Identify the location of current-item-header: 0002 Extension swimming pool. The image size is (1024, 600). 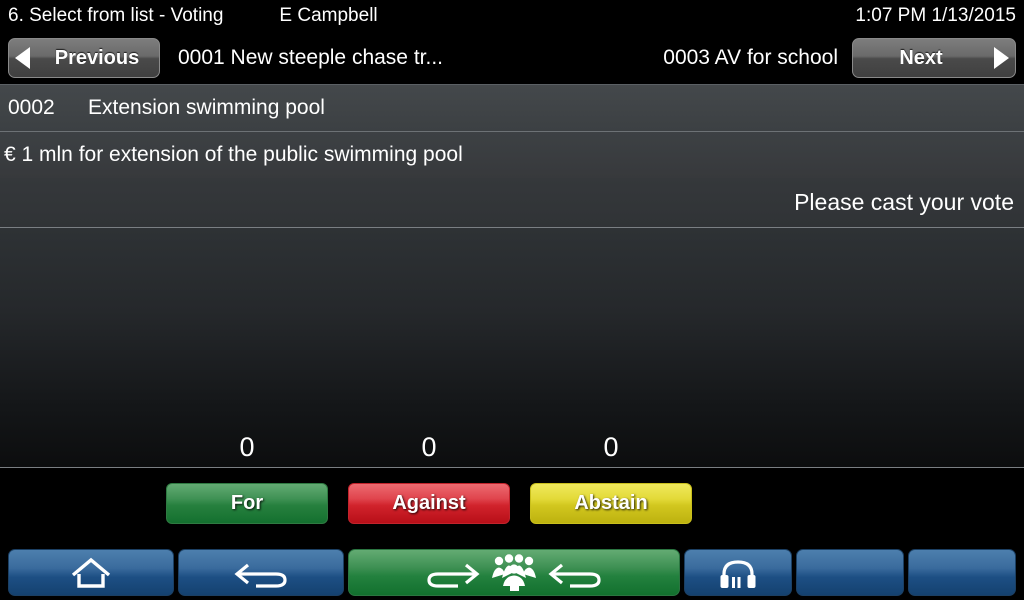
(512, 107).